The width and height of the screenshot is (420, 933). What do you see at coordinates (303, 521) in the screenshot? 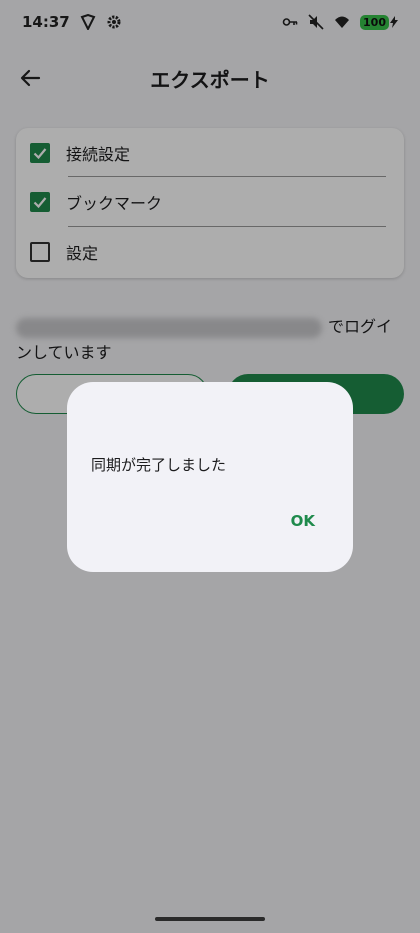
I see `ok-button: OK` at bounding box center [303, 521].